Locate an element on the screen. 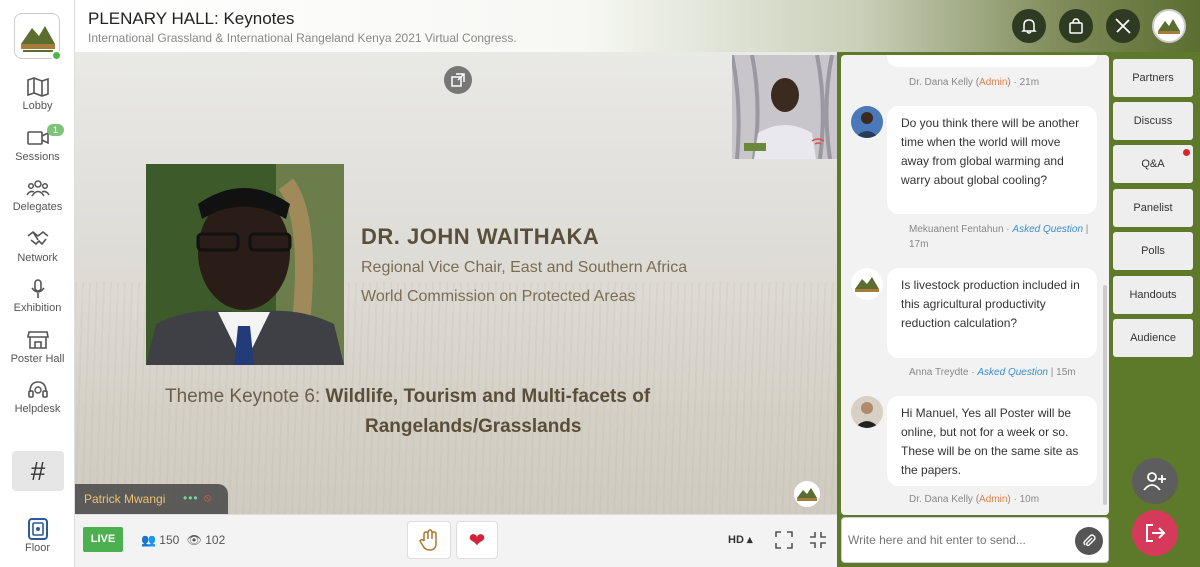 This screenshot has height=567, width=1200. microphone-icon is located at coordinates (37, 288).